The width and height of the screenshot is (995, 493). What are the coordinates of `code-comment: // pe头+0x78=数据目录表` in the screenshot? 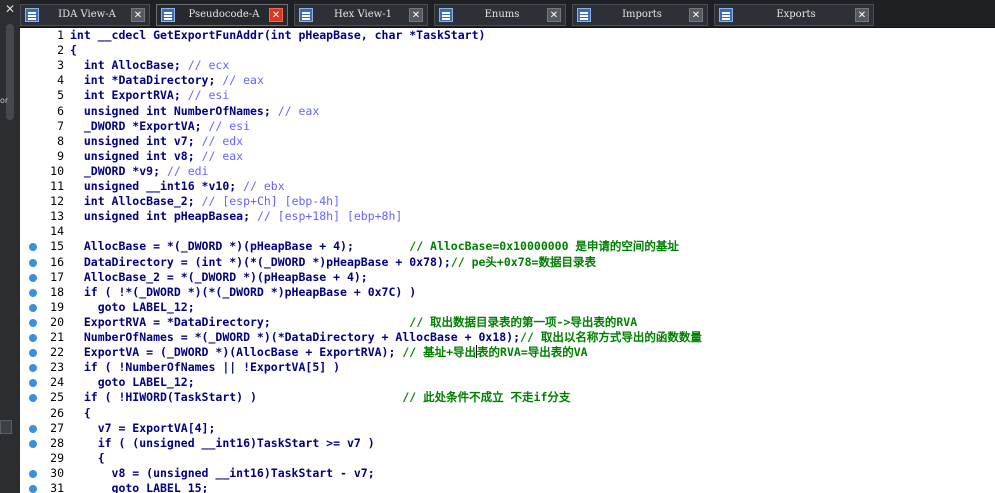 It's located at (523, 261).